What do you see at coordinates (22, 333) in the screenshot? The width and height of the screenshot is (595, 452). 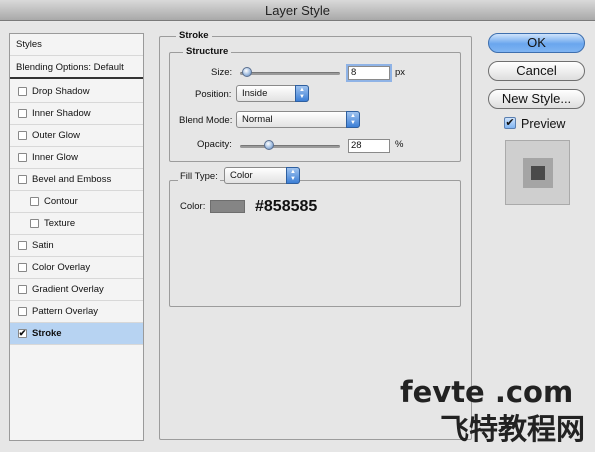 I see `stroke-checkbox: ✔` at bounding box center [22, 333].